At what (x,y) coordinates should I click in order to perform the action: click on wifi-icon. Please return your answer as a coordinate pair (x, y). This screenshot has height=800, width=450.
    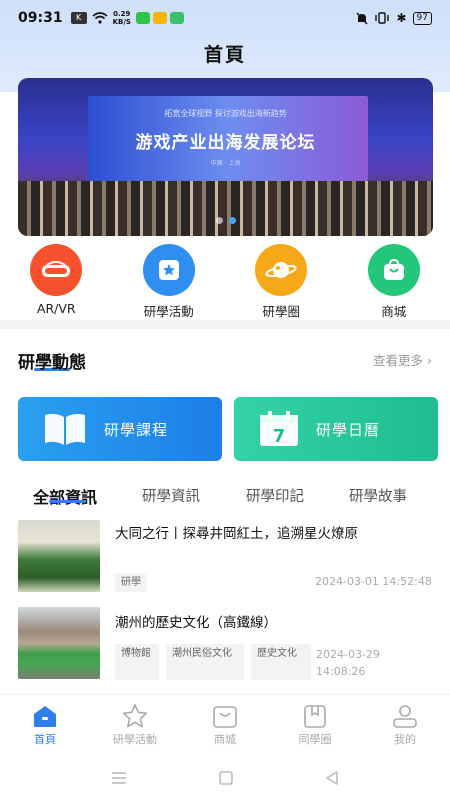
    Looking at the image, I should click on (100, 18).